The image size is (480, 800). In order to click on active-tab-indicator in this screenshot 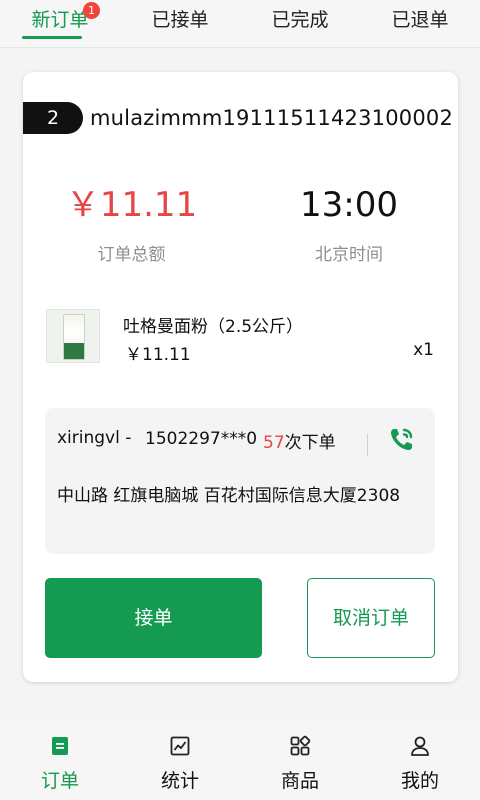, I will do `click(52, 37)`.